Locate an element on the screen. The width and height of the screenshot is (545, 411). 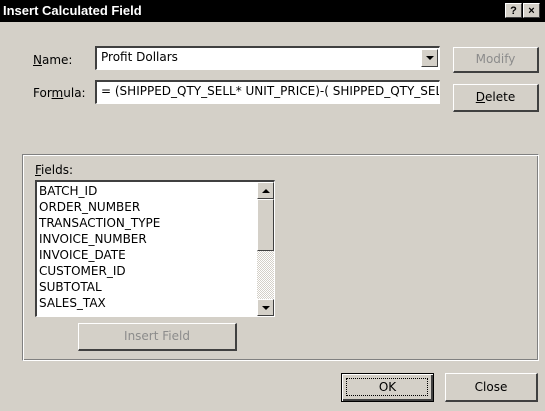
list-item: INVOICE_DATE is located at coordinates (148, 255).